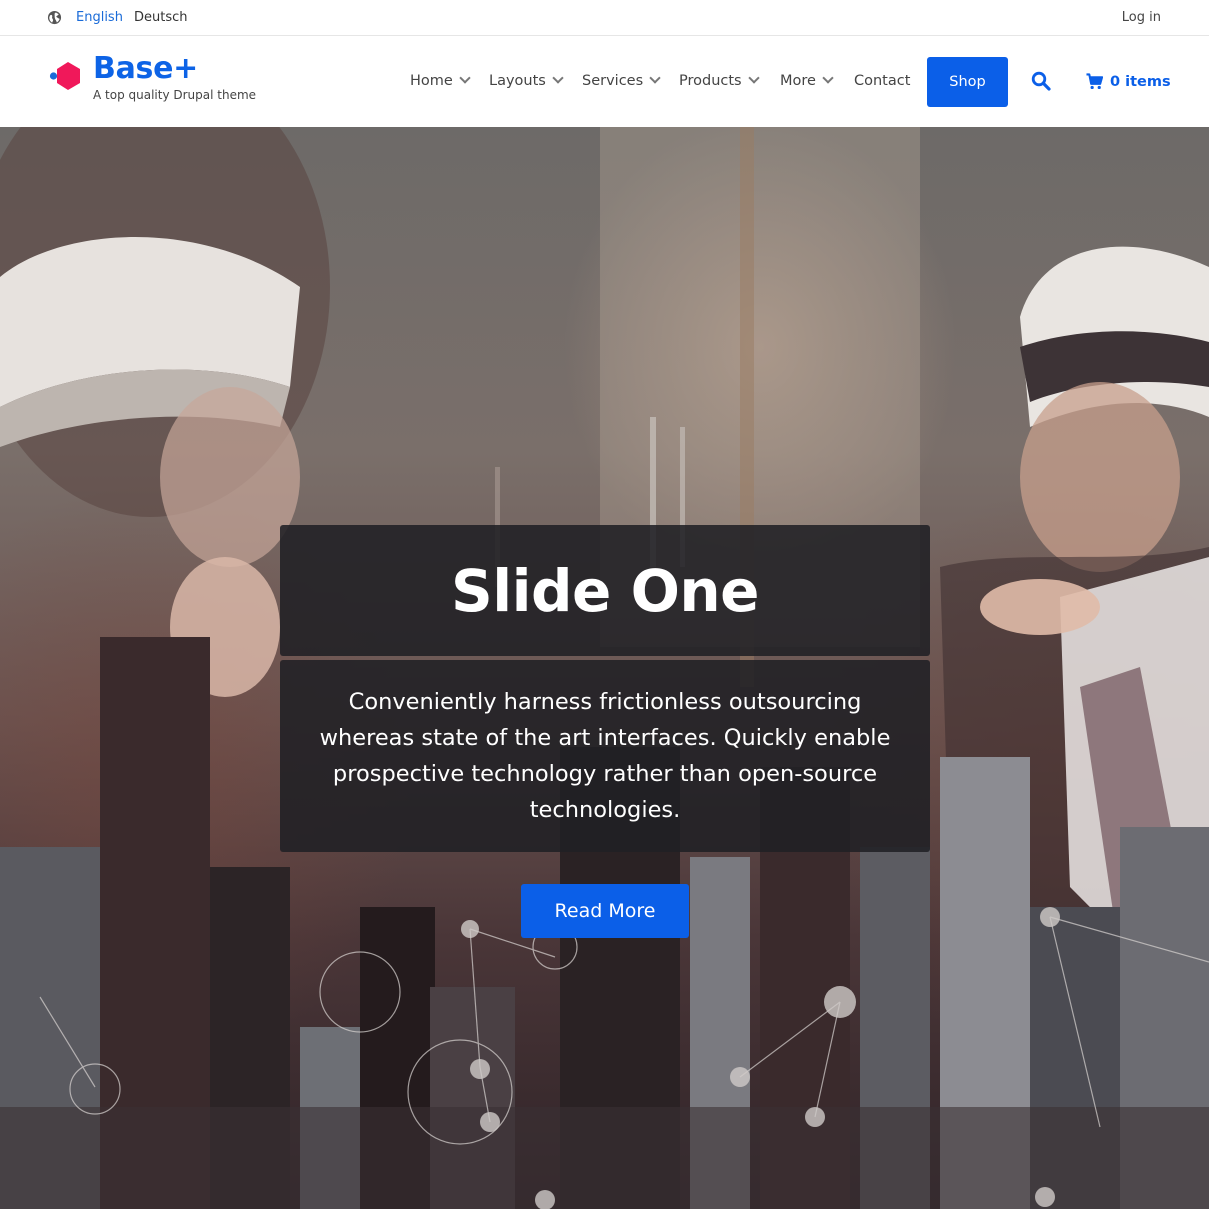  Describe the element at coordinates (1041, 81) in the screenshot. I see `search-icon` at that location.